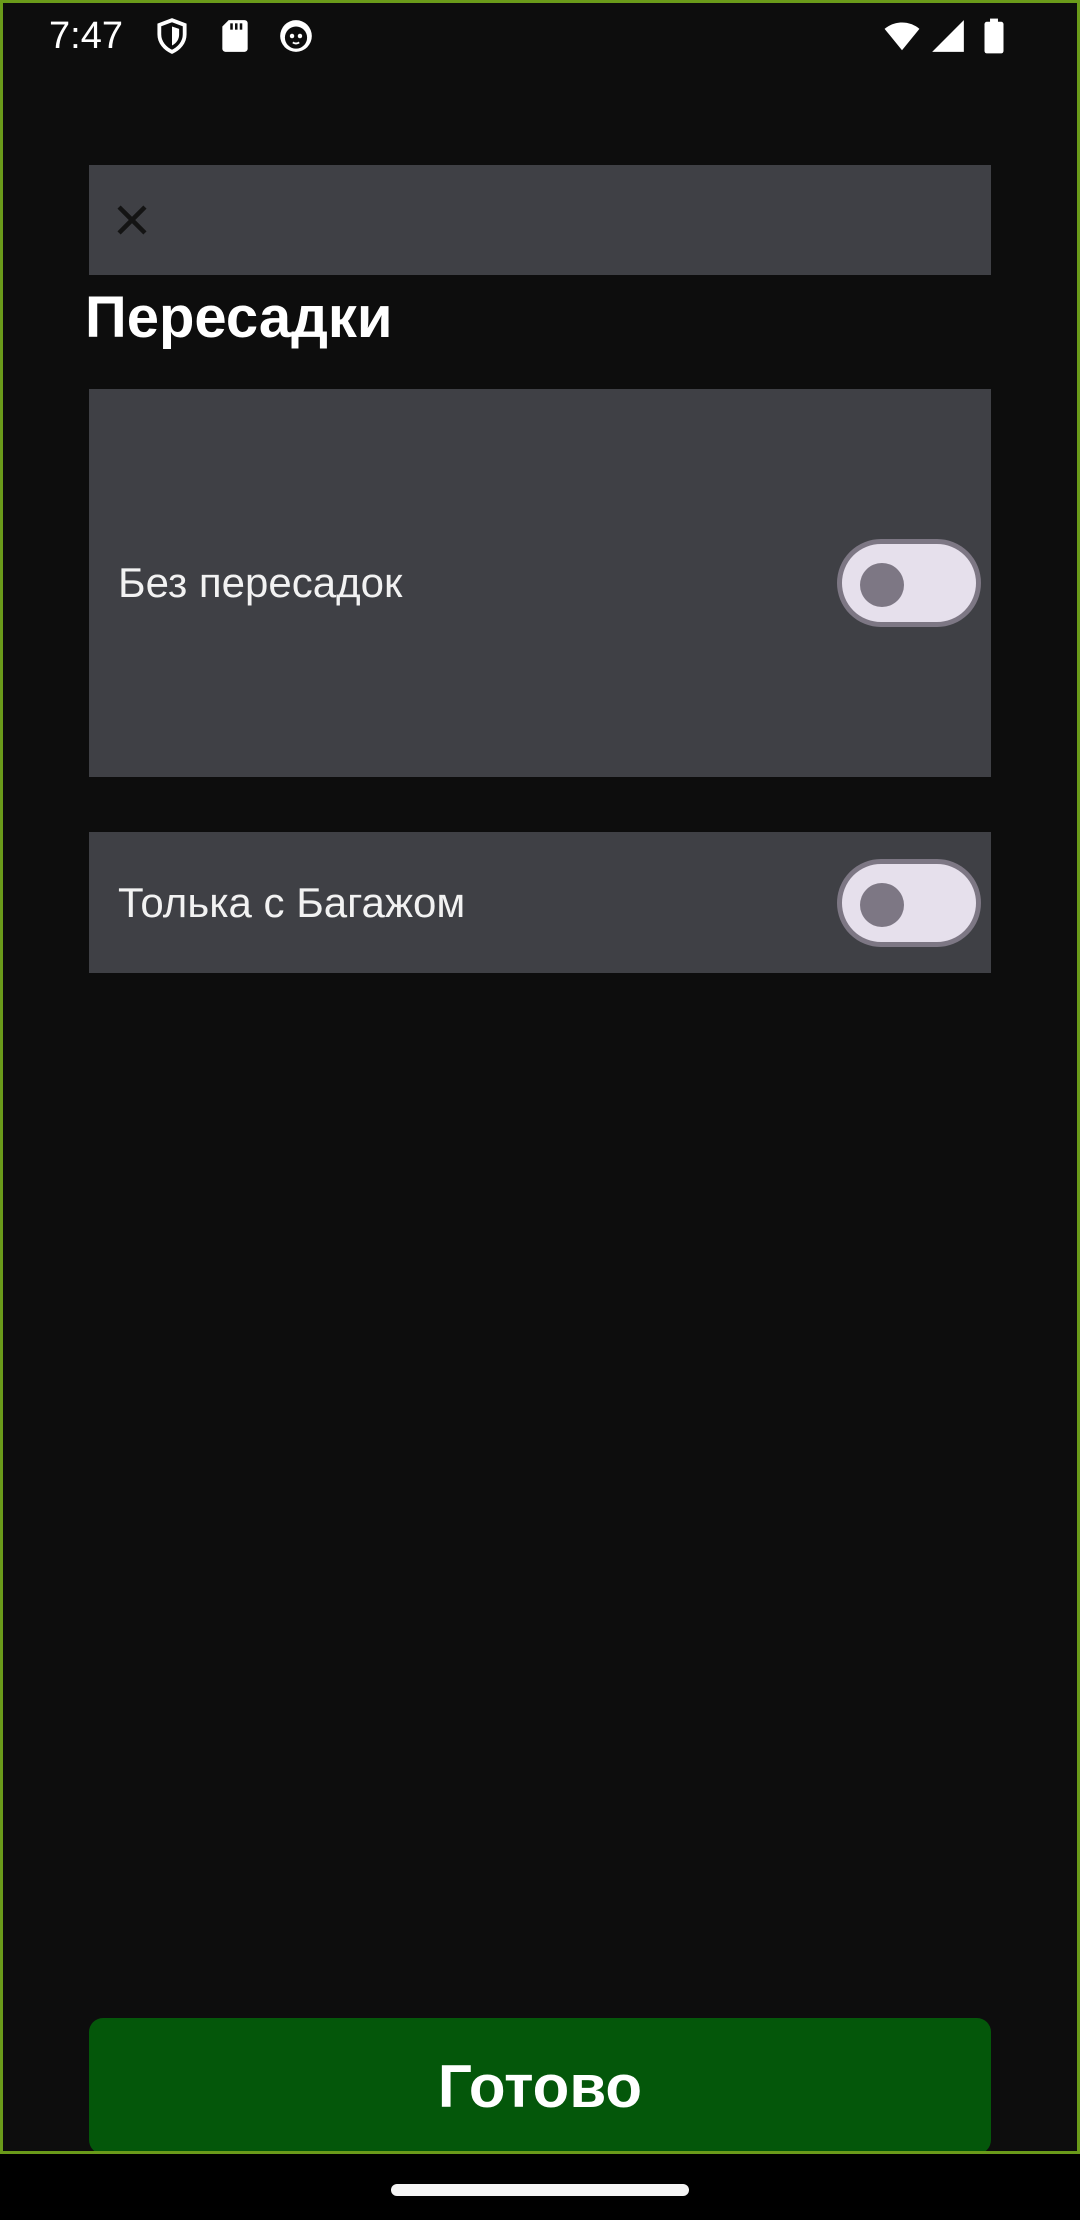  I want to click on option-card-no-transfers: Без пересадок, so click(540, 583).